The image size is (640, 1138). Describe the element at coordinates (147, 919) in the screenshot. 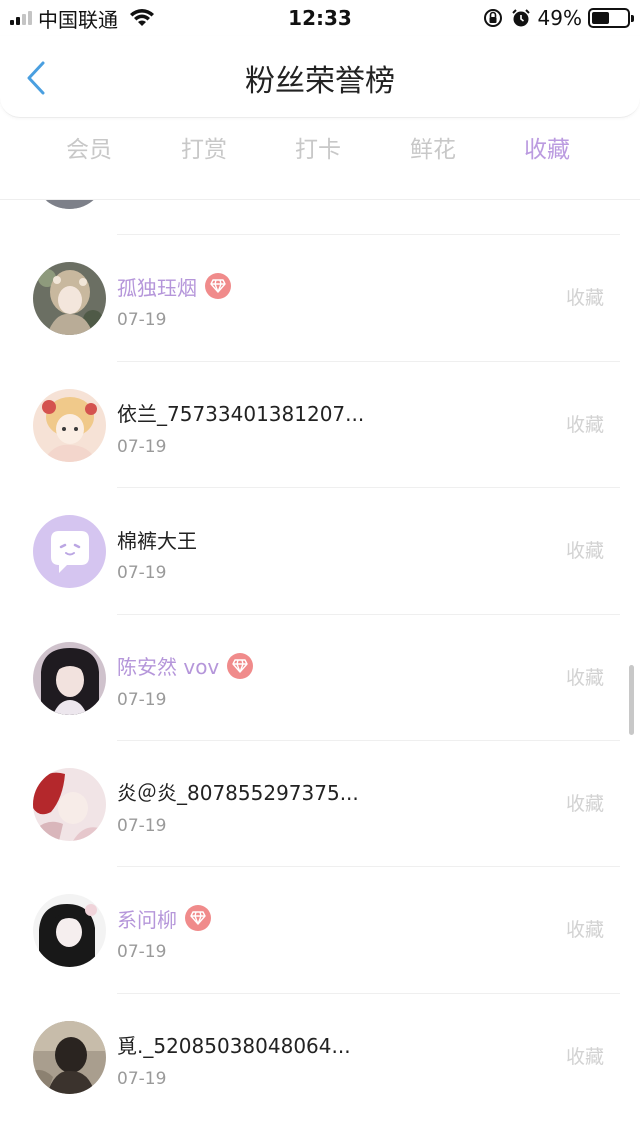

I see `fan-name: 系问柳` at that location.